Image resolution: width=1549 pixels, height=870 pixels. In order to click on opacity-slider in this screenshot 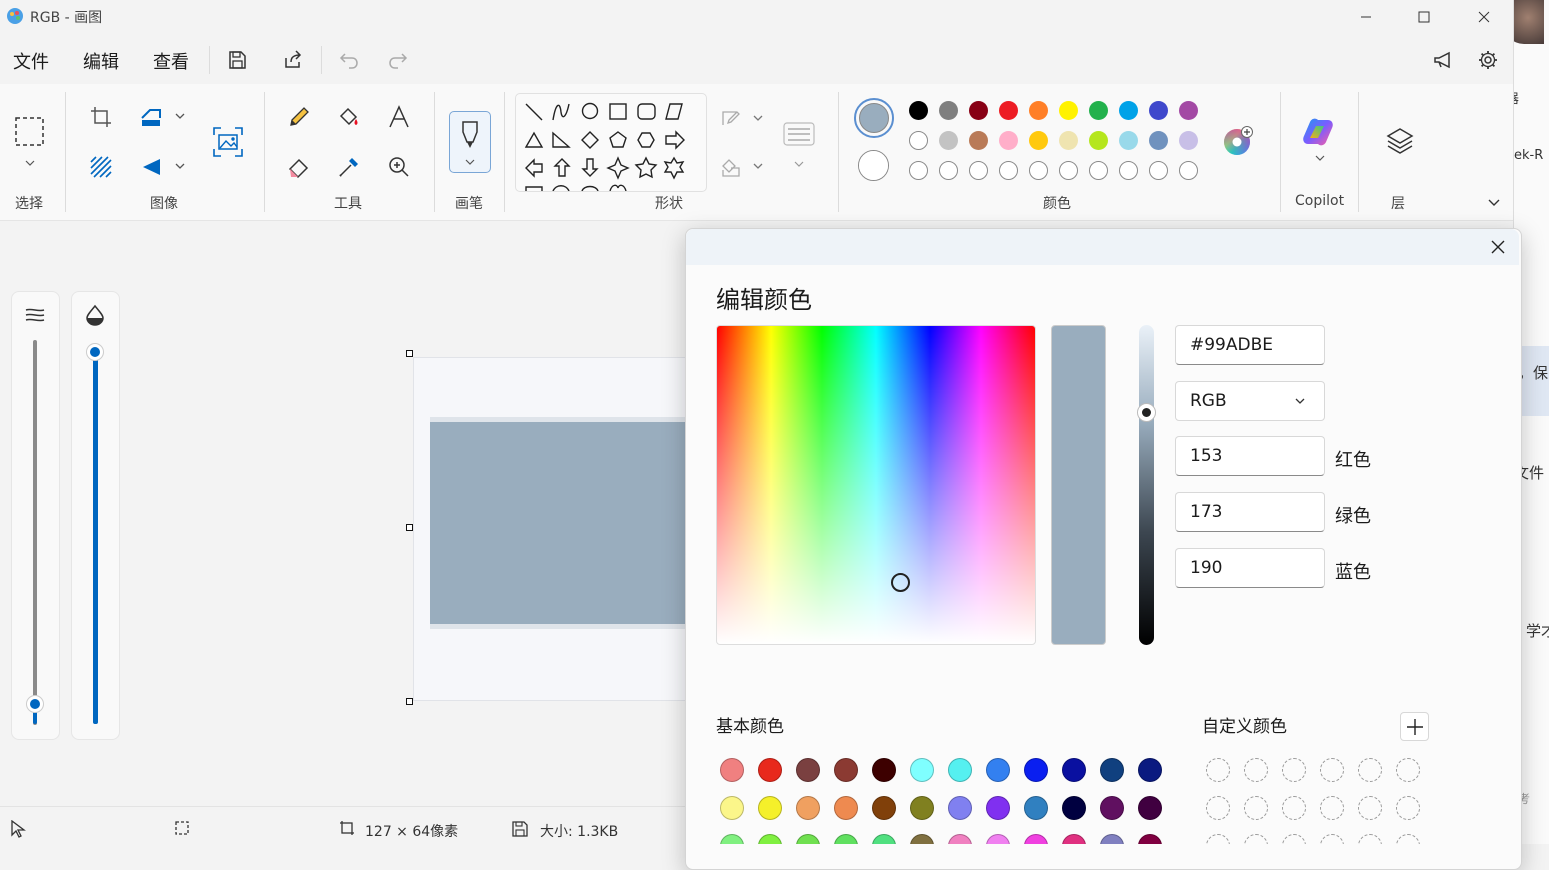, I will do `click(95, 538)`.